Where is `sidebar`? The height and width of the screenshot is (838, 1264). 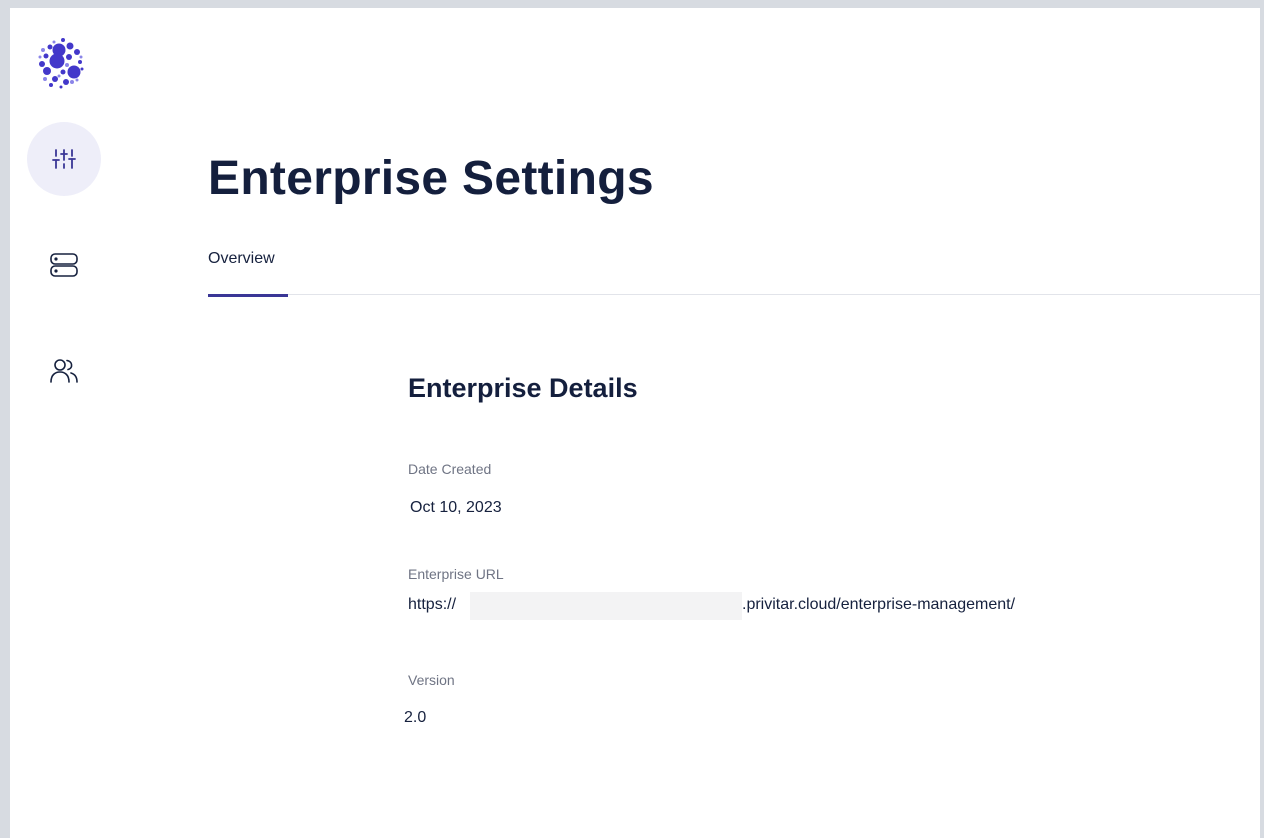 sidebar is located at coordinates (65, 423).